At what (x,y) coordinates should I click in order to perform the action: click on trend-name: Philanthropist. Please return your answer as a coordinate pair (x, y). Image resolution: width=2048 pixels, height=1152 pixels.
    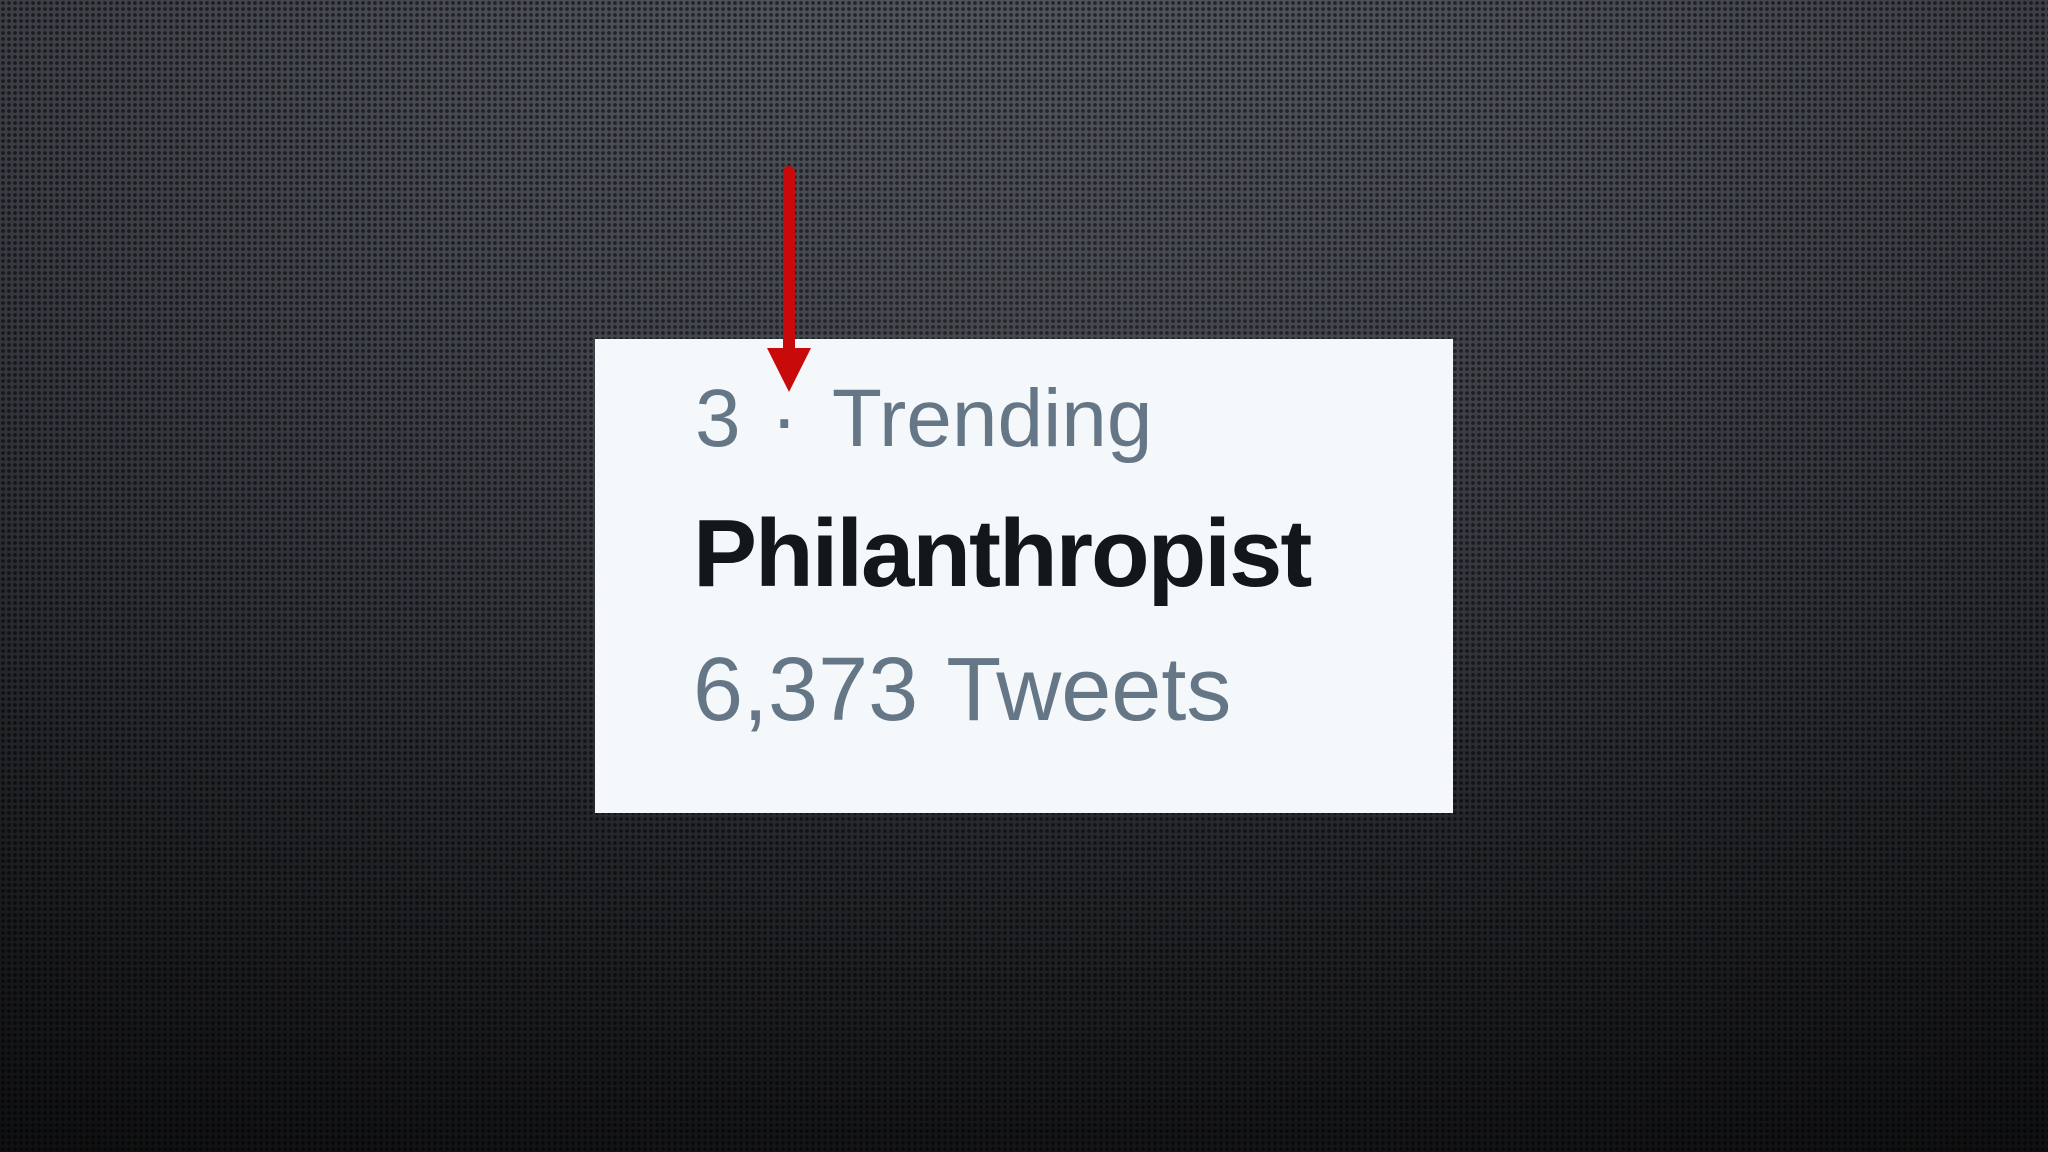
    Looking at the image, I should click on (1002, 554).